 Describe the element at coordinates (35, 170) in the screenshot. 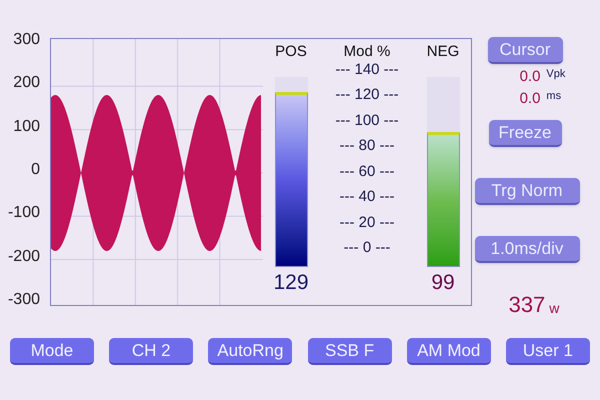

I see `axis-label: 0` at that location.